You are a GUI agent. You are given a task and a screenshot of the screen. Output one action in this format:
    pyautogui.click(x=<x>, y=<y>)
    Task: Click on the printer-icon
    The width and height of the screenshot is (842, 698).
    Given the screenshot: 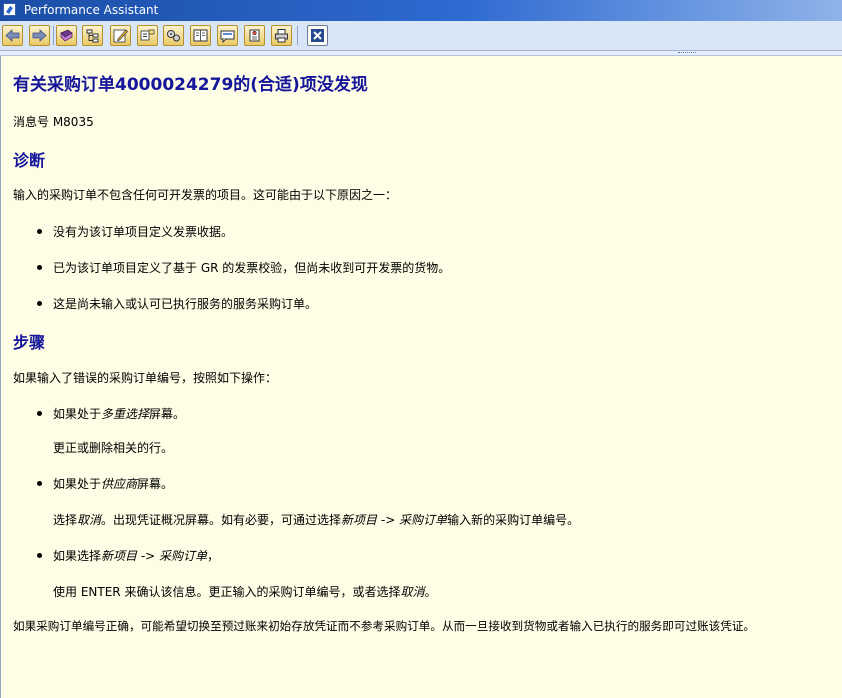 What is the action you would take?
    pyautogui.click(x=281, y=36)
    